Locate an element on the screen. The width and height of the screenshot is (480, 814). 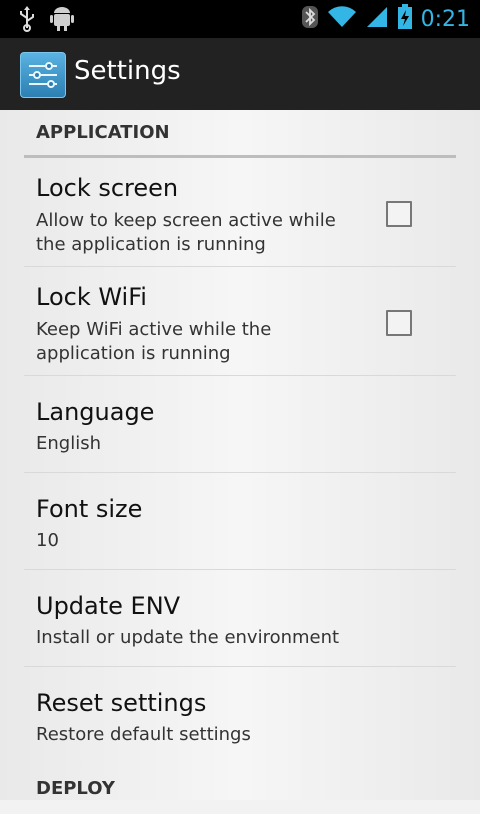
wifi-icon is located at coordinates (342, 19).